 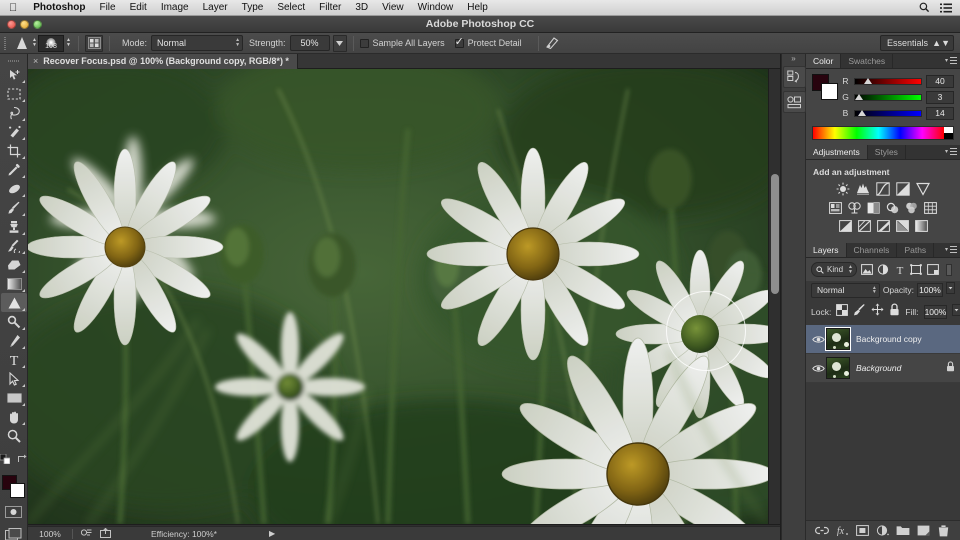 I want to click on filter-type-icon: T, so click(x=900, y=269).